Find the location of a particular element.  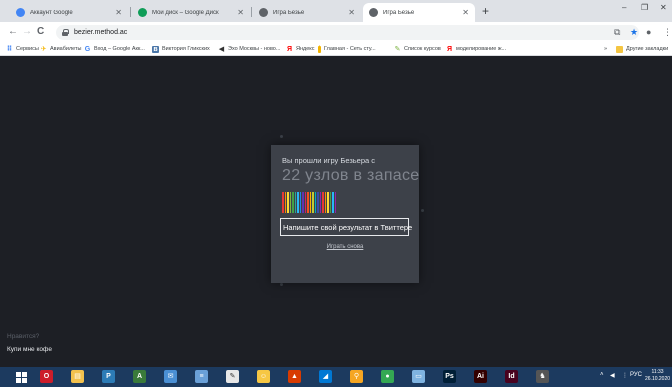

bookmark-label: Виктория Гликских is located at coordinates (186, 49).